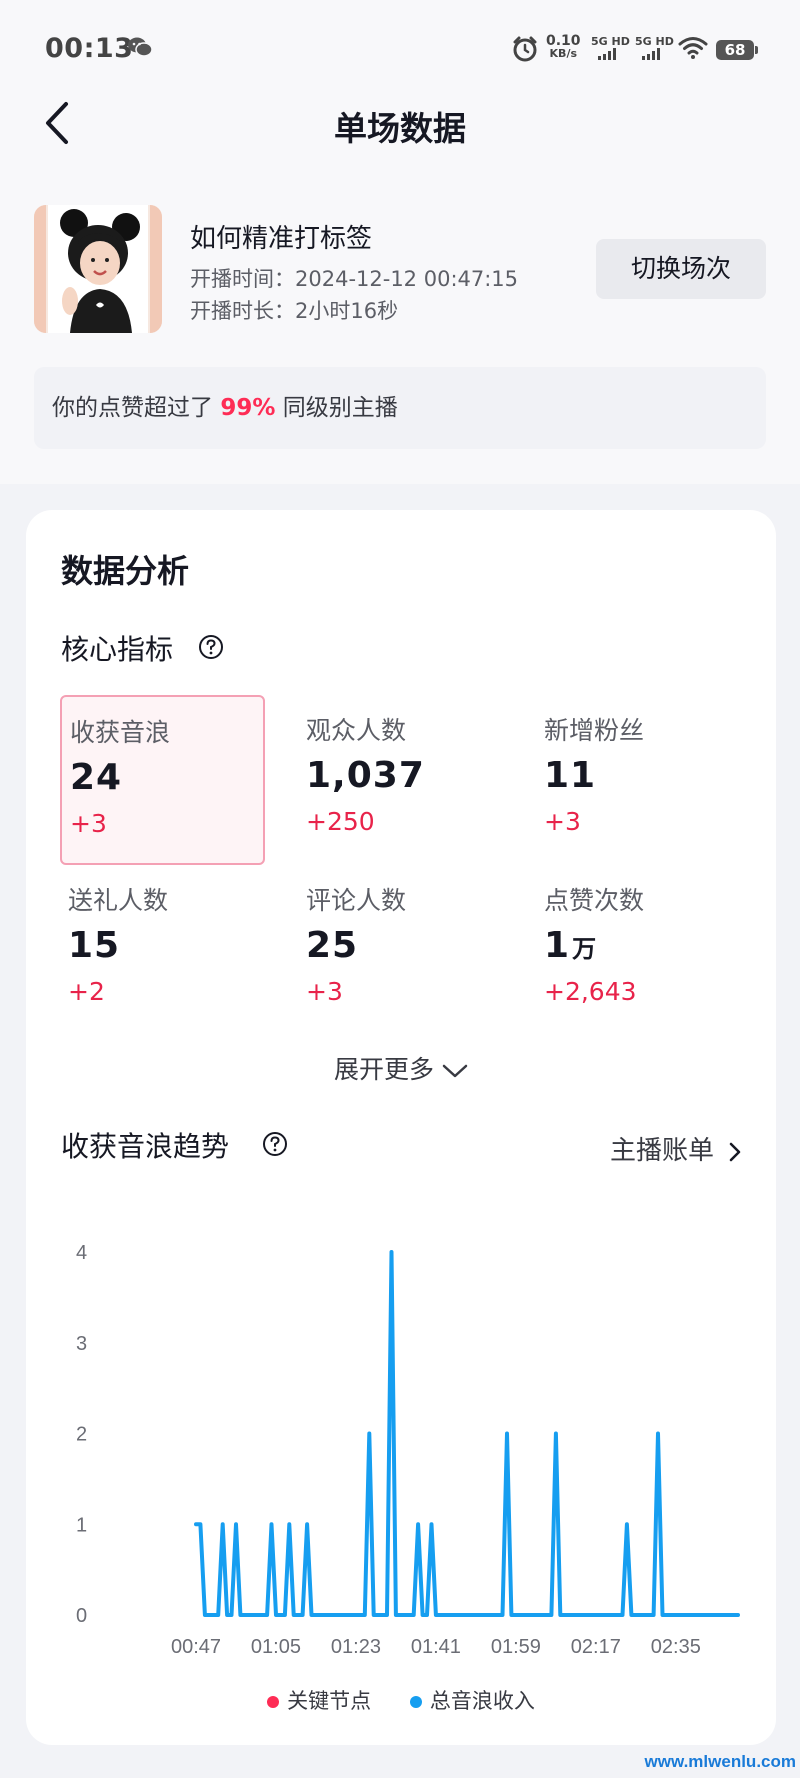  What do you see at coordinates (401, 1700) in the screenshot?
I see `chart-legend: 关键节点 总音浪收入` at bounding box center [401, 1700].